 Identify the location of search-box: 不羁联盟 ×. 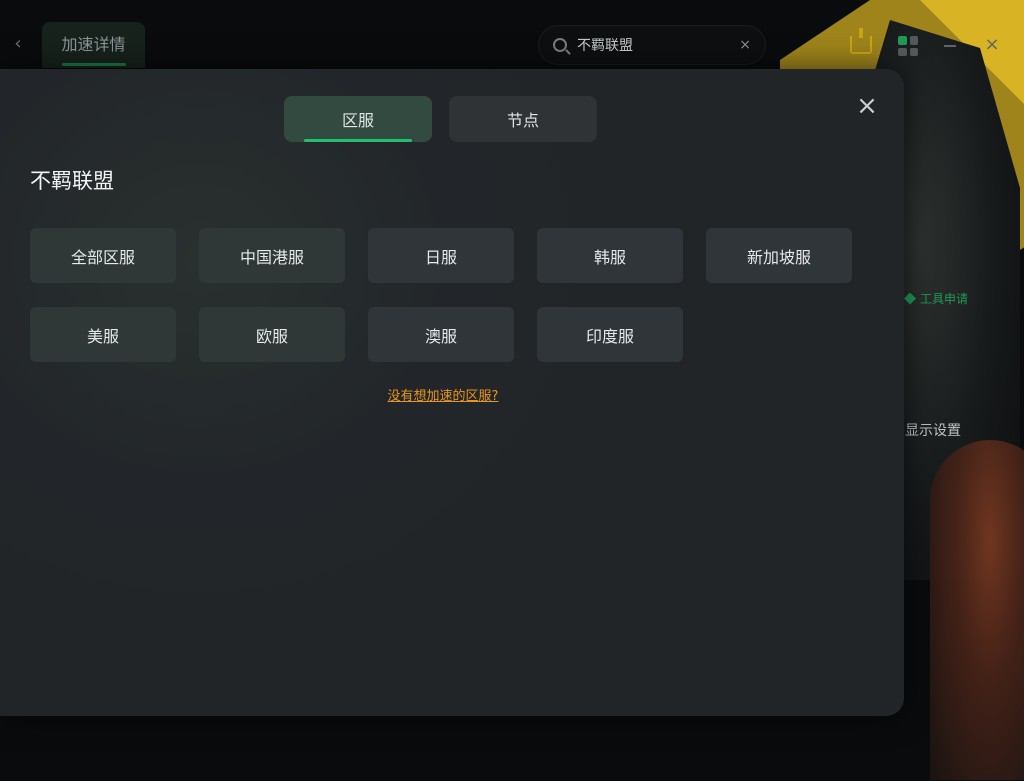
(652, 45).